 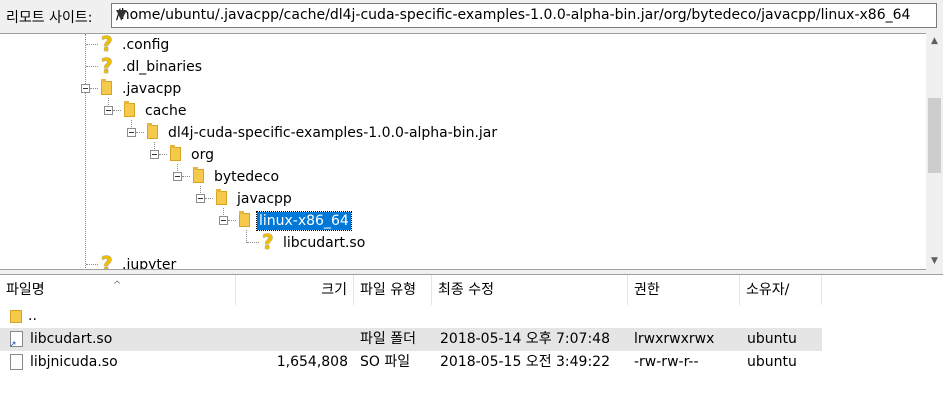 What do you see at coordinates (934, 261) in the screenshot?
I see `scroll-down-icon: ▼` at bounding box center [934, 261].